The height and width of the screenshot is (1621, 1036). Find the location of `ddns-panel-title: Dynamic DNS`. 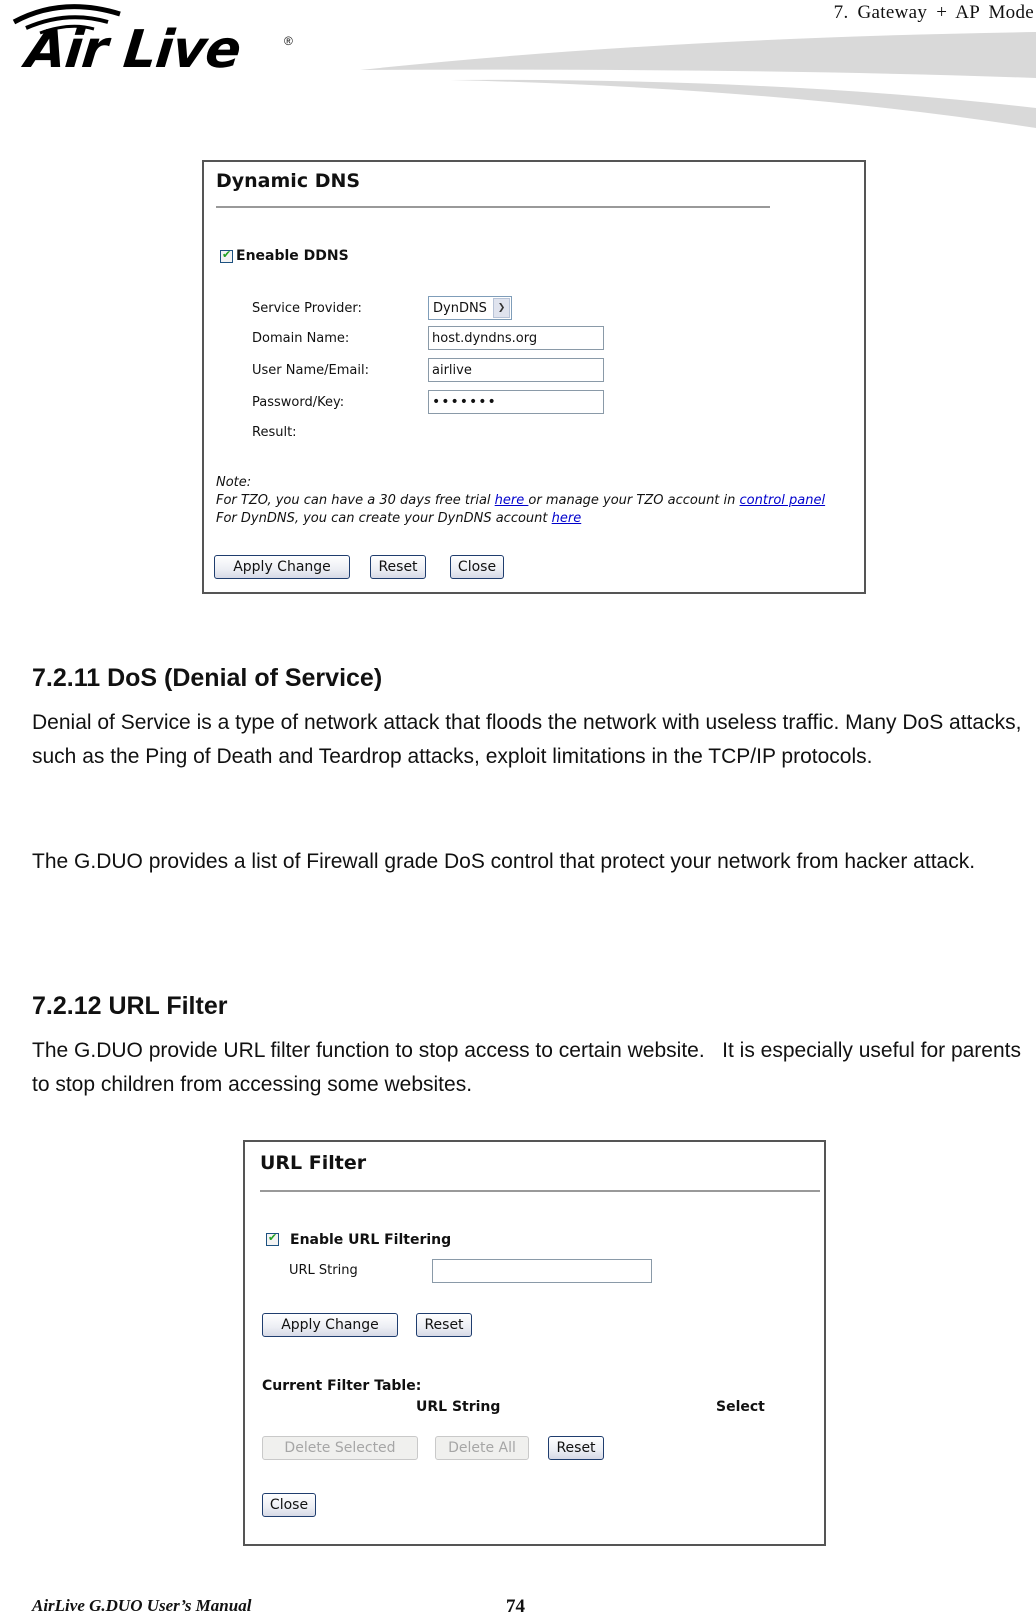

ddns-panel-title: Dynamic DNS is located at coordinates (288, 181).